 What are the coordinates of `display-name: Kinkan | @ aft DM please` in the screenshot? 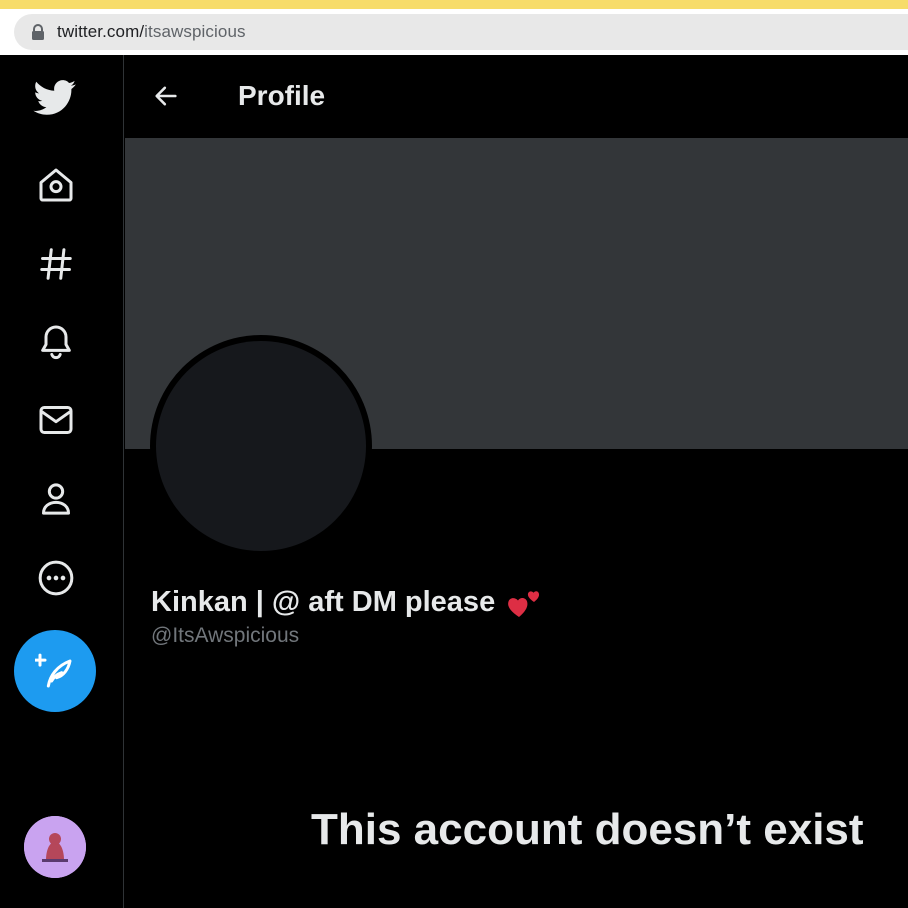 It's located at (323, 602).